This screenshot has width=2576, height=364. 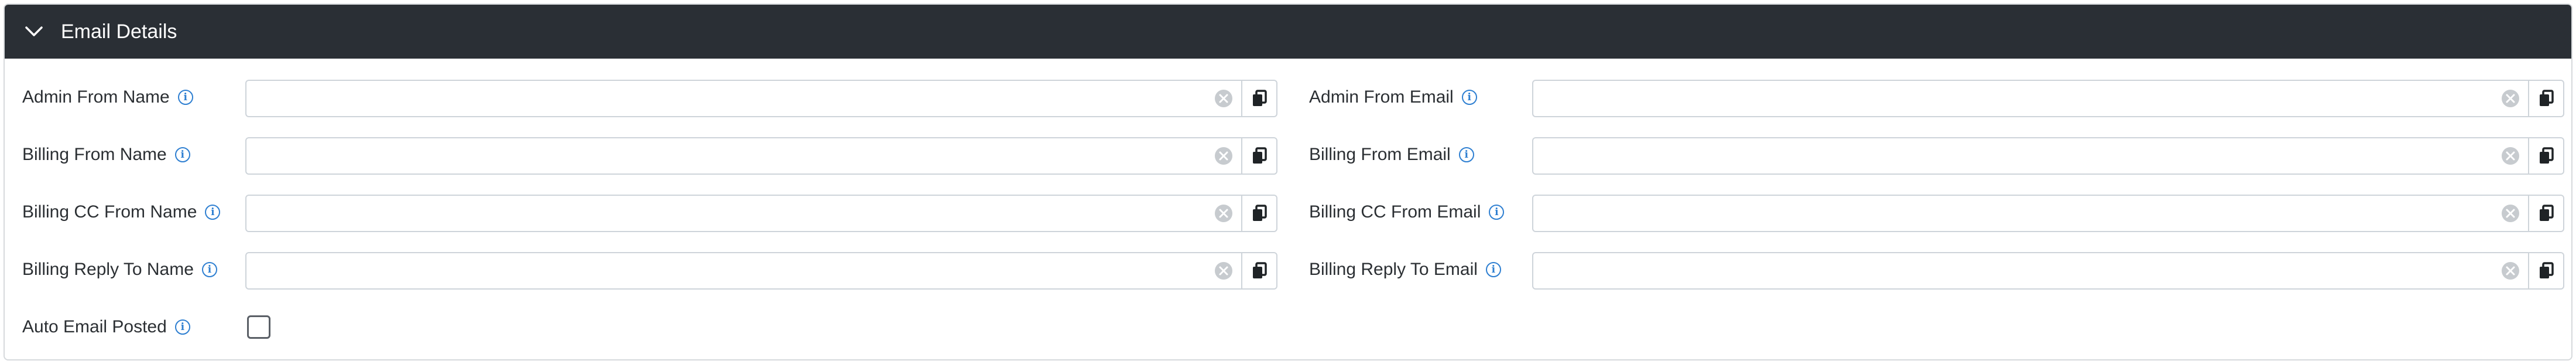 I want to click on admin-from-name-label: Admin From Name i, so click(x=107, y=97).